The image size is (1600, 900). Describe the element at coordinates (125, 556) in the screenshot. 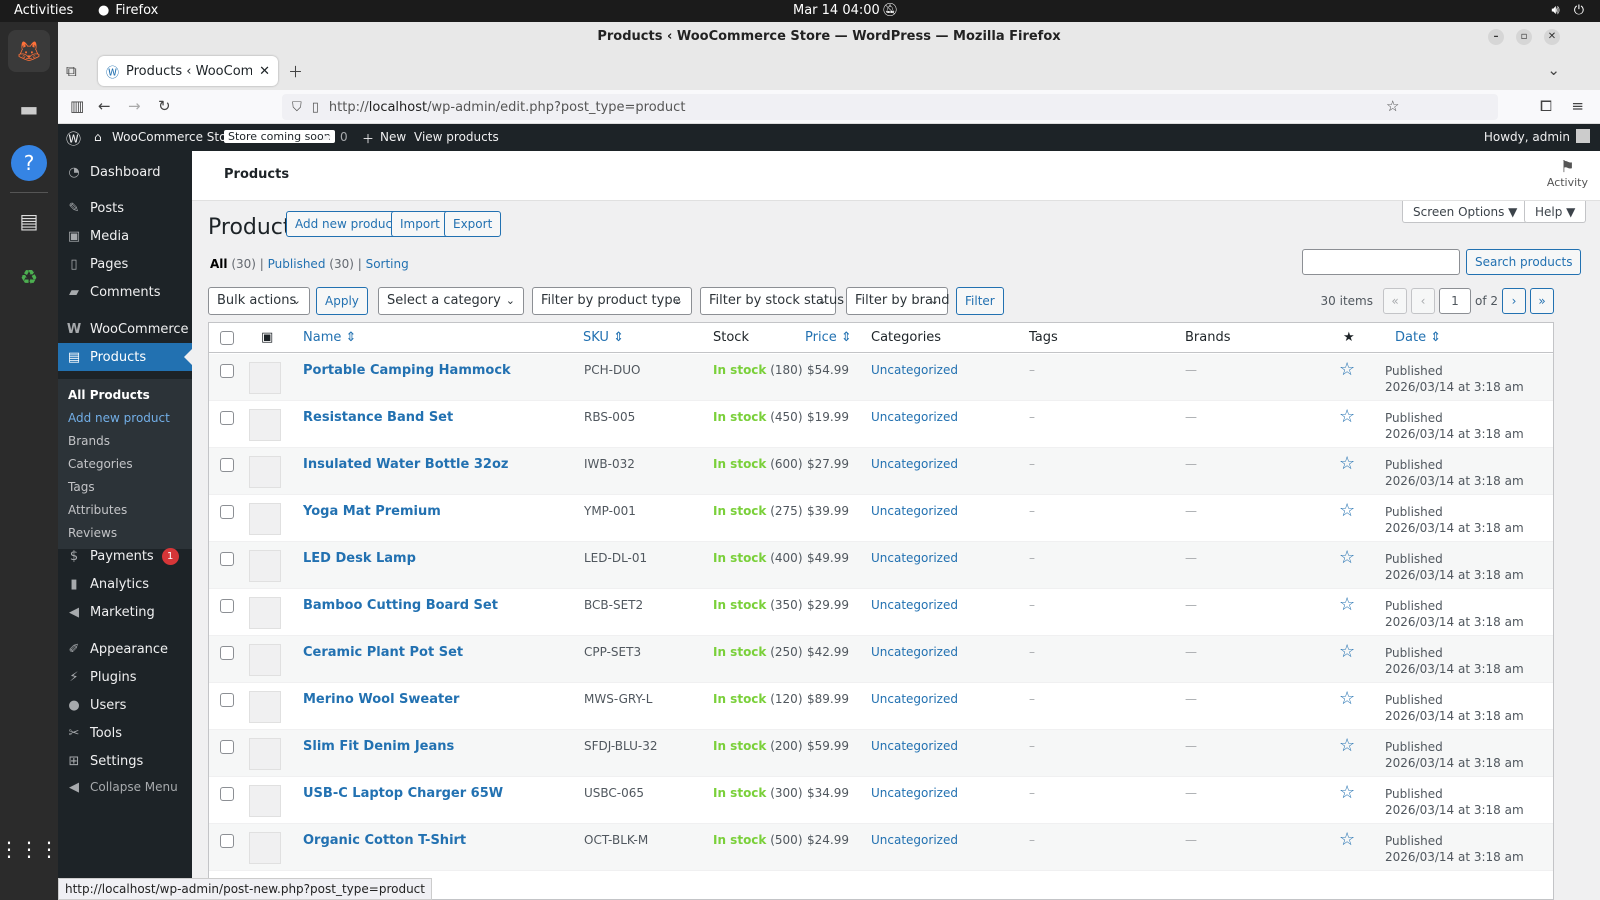

I see `sidebar-item-payments: $ Payments 1` at that location.